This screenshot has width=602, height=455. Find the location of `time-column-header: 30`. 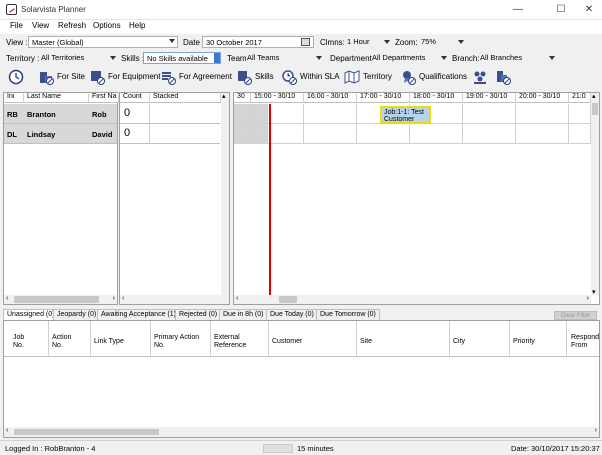

time-column-header: 30 is located at coordinates (242, 98).